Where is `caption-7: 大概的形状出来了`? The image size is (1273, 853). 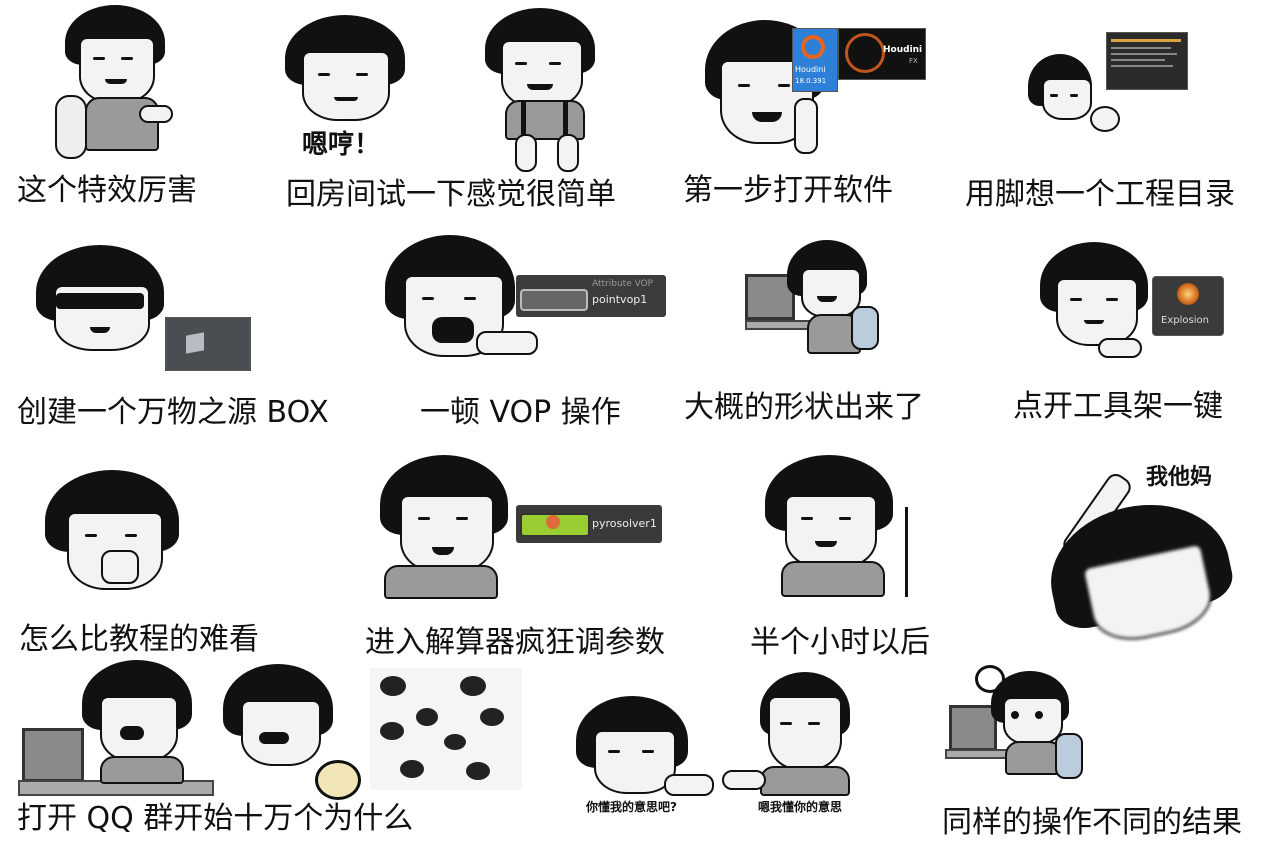
caption-7: 大概的形状出来了 is located at coordinates (804, 407).